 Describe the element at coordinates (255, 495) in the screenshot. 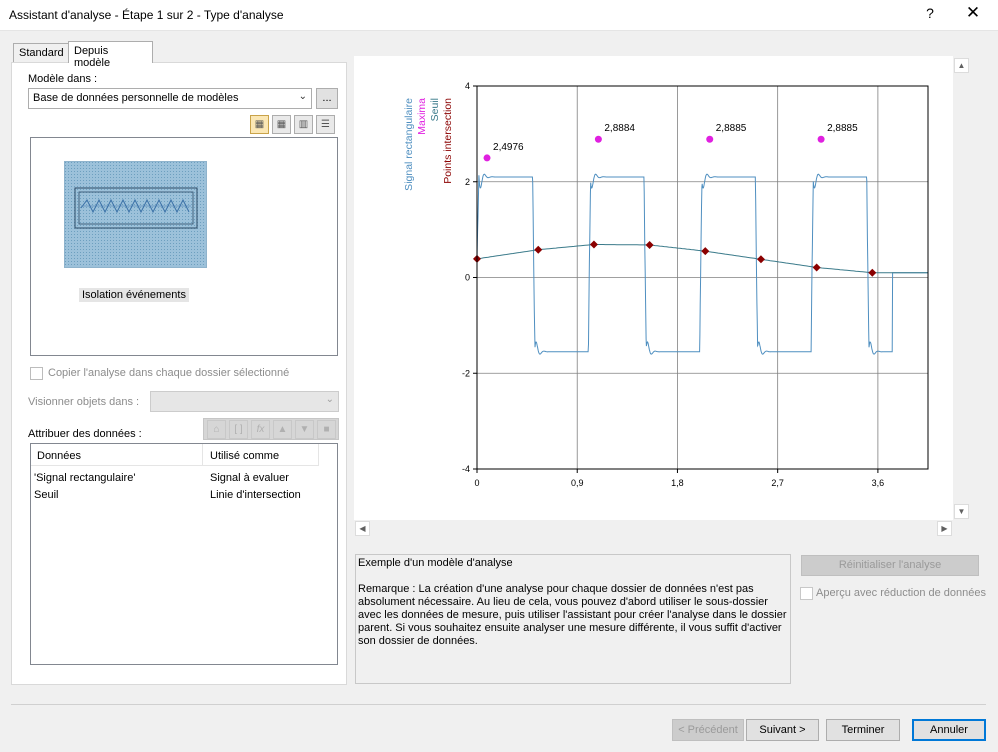

I see `table-cell: Linie d'intersection` at that location.